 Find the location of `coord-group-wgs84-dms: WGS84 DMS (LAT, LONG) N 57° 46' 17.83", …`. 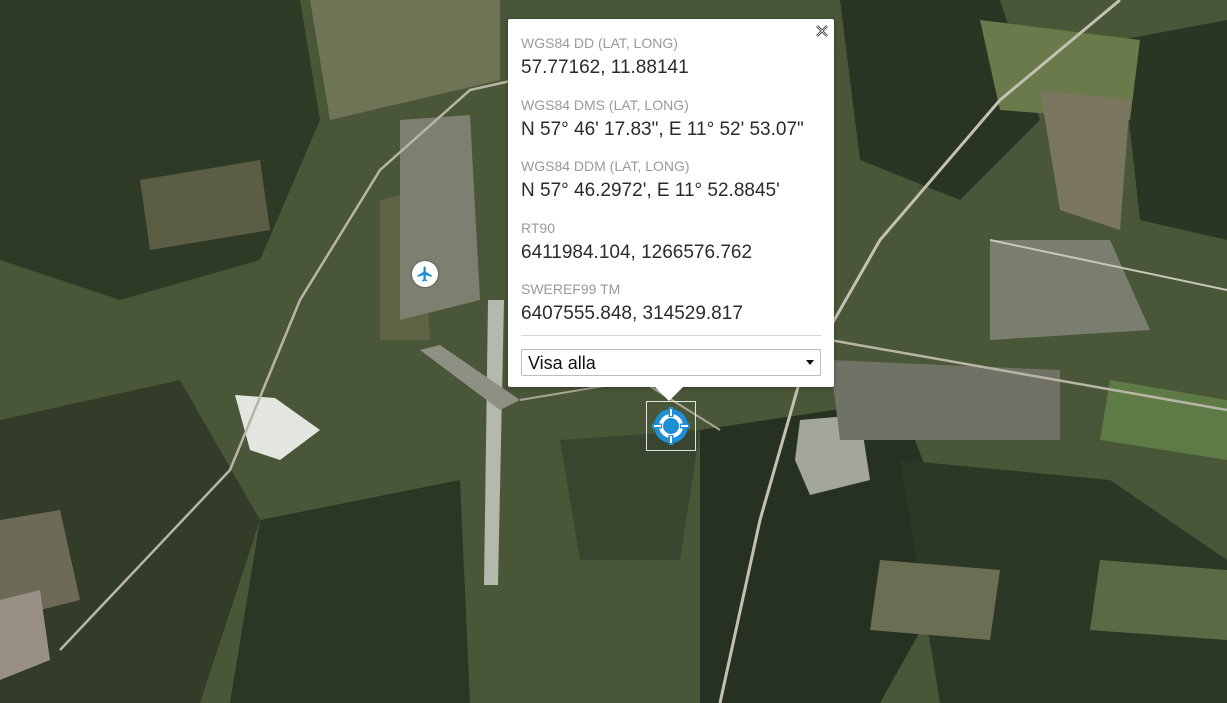

coord-group-wgs84-dms: WGS84 DMS (LAT, LONG) N 57° 46' 17.83", … is located at coordinates (671, 128).